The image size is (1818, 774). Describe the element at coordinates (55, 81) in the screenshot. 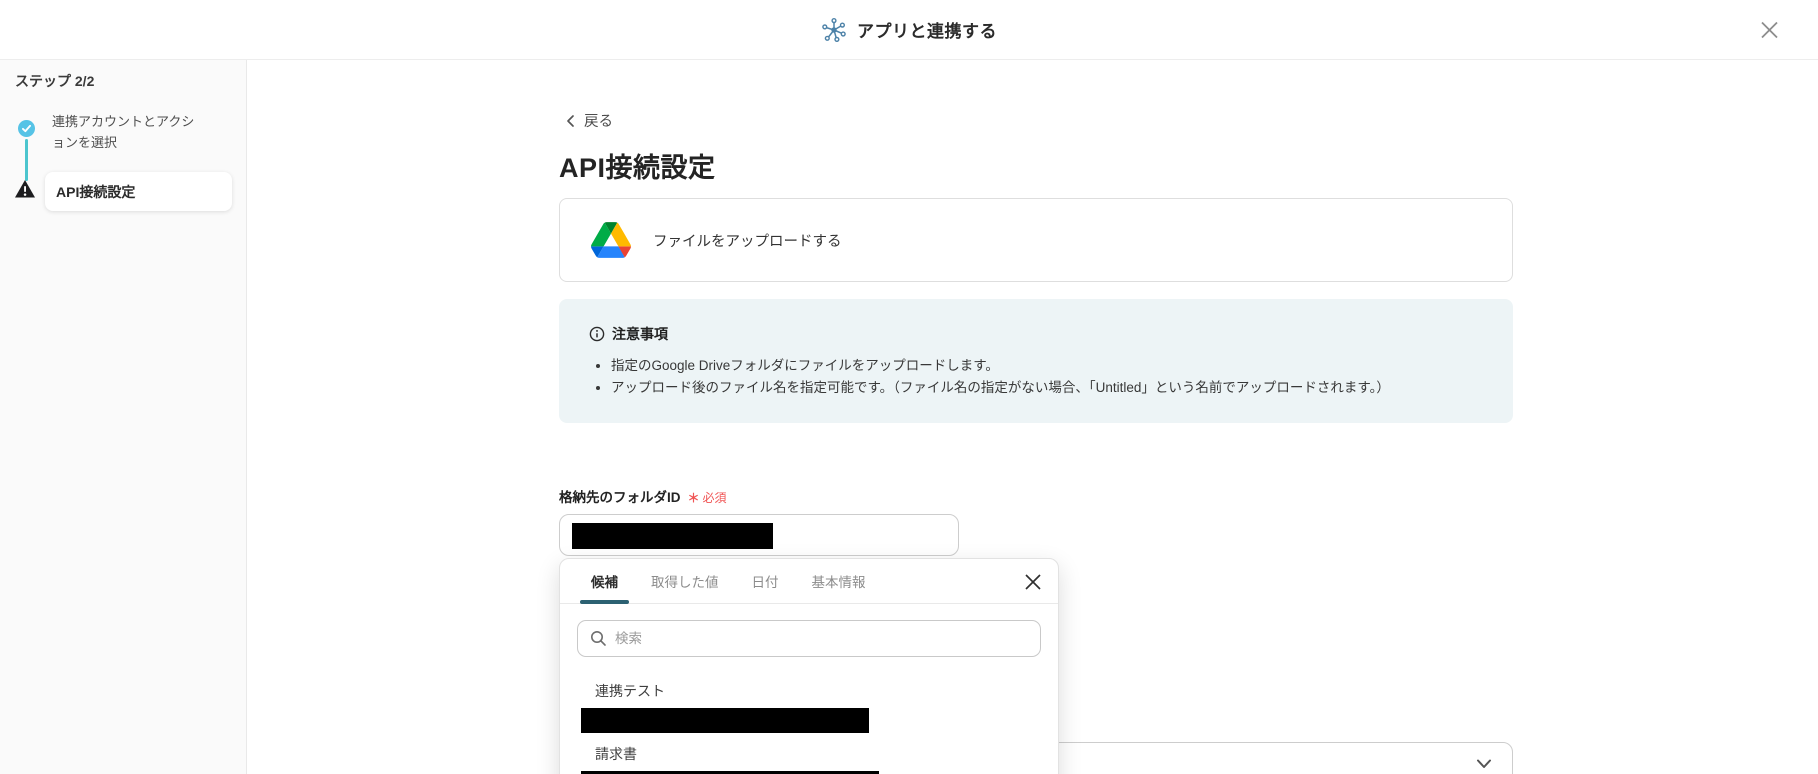

I see `step-indicator: ステップ 2/2` at that location.